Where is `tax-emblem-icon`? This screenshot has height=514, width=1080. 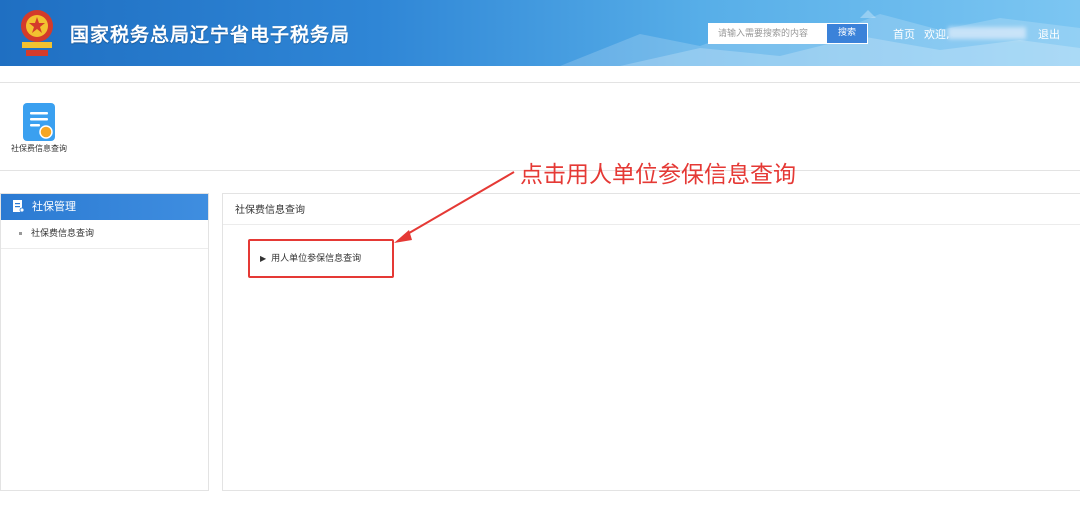
tax-emblem-icon is located at coordinates (37, 33).